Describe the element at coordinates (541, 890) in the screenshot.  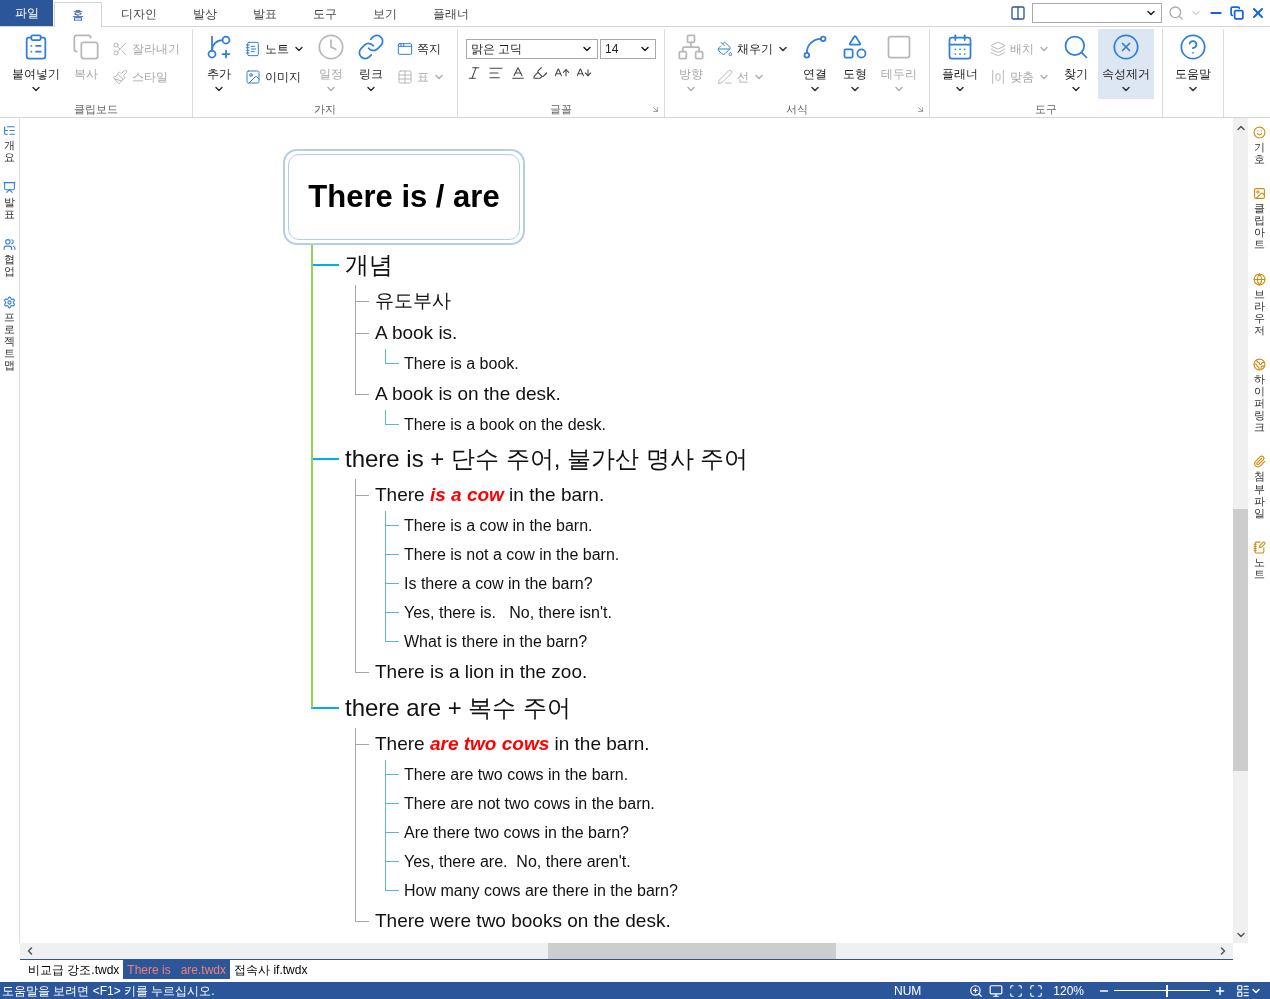
I see `node-label: How many cows are there in the barn?` at that location.